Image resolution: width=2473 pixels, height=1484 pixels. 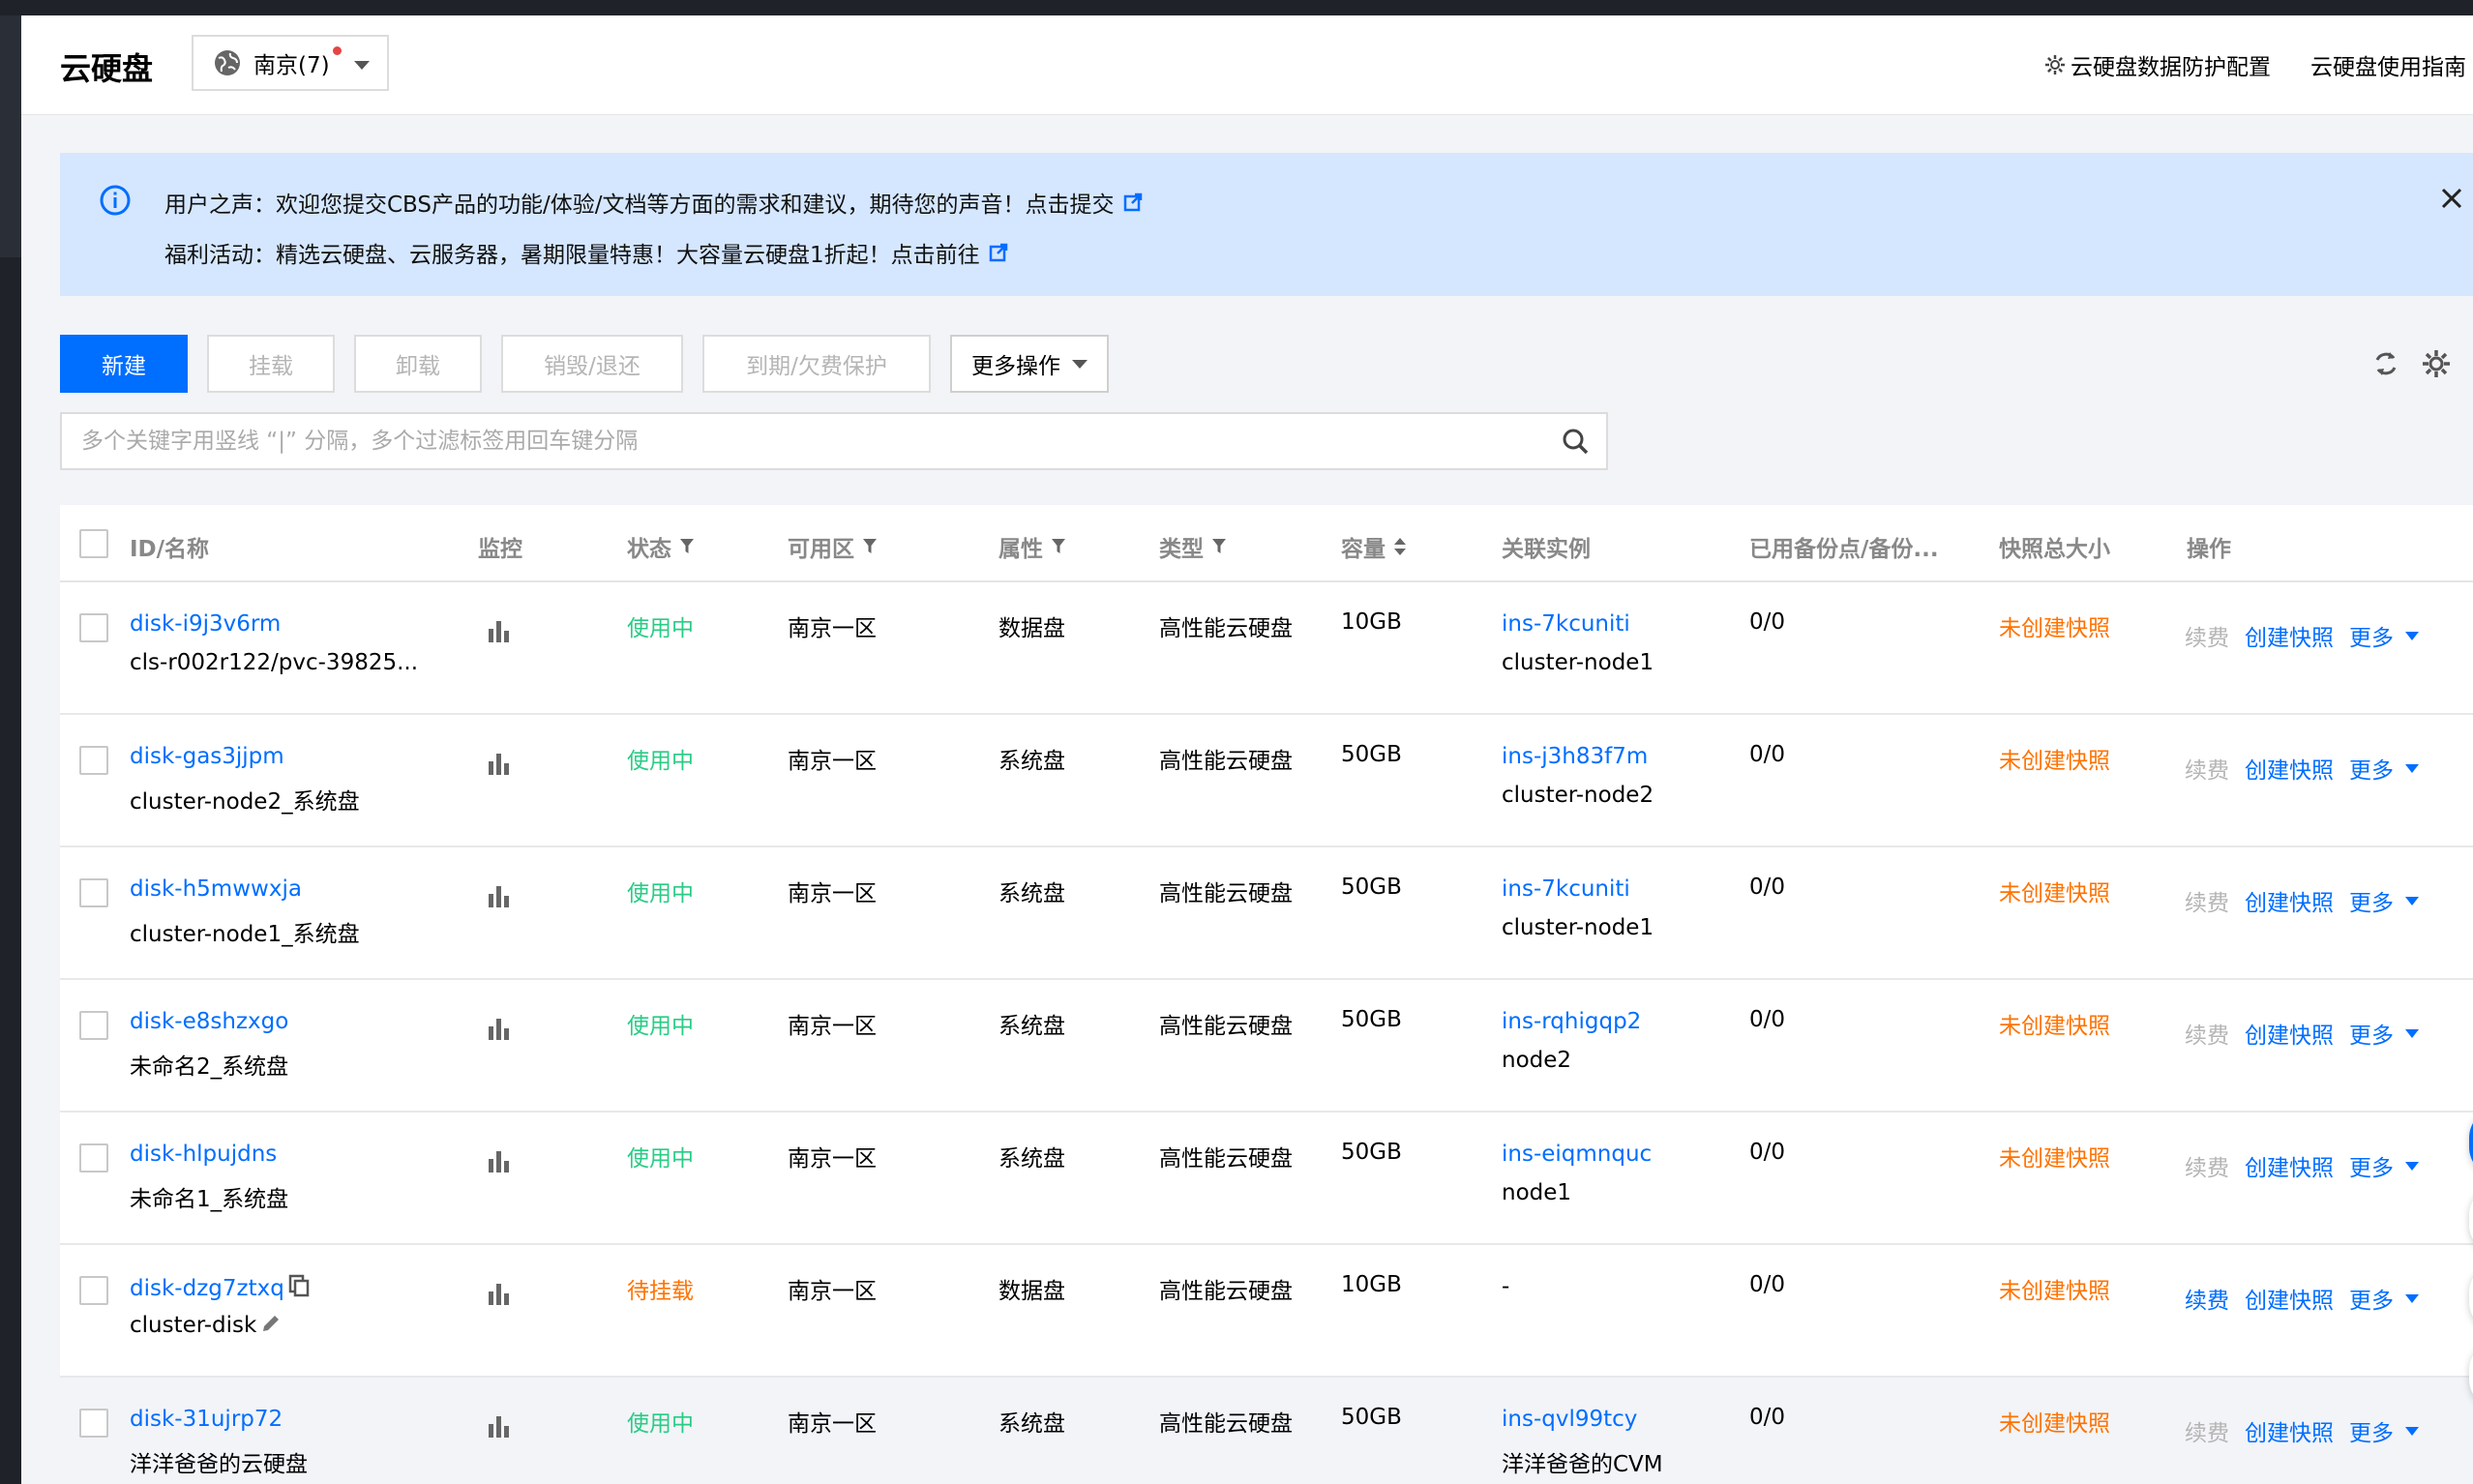 I want to click on attribute-cell: 数据盘, so click(x=1031, y=1291).